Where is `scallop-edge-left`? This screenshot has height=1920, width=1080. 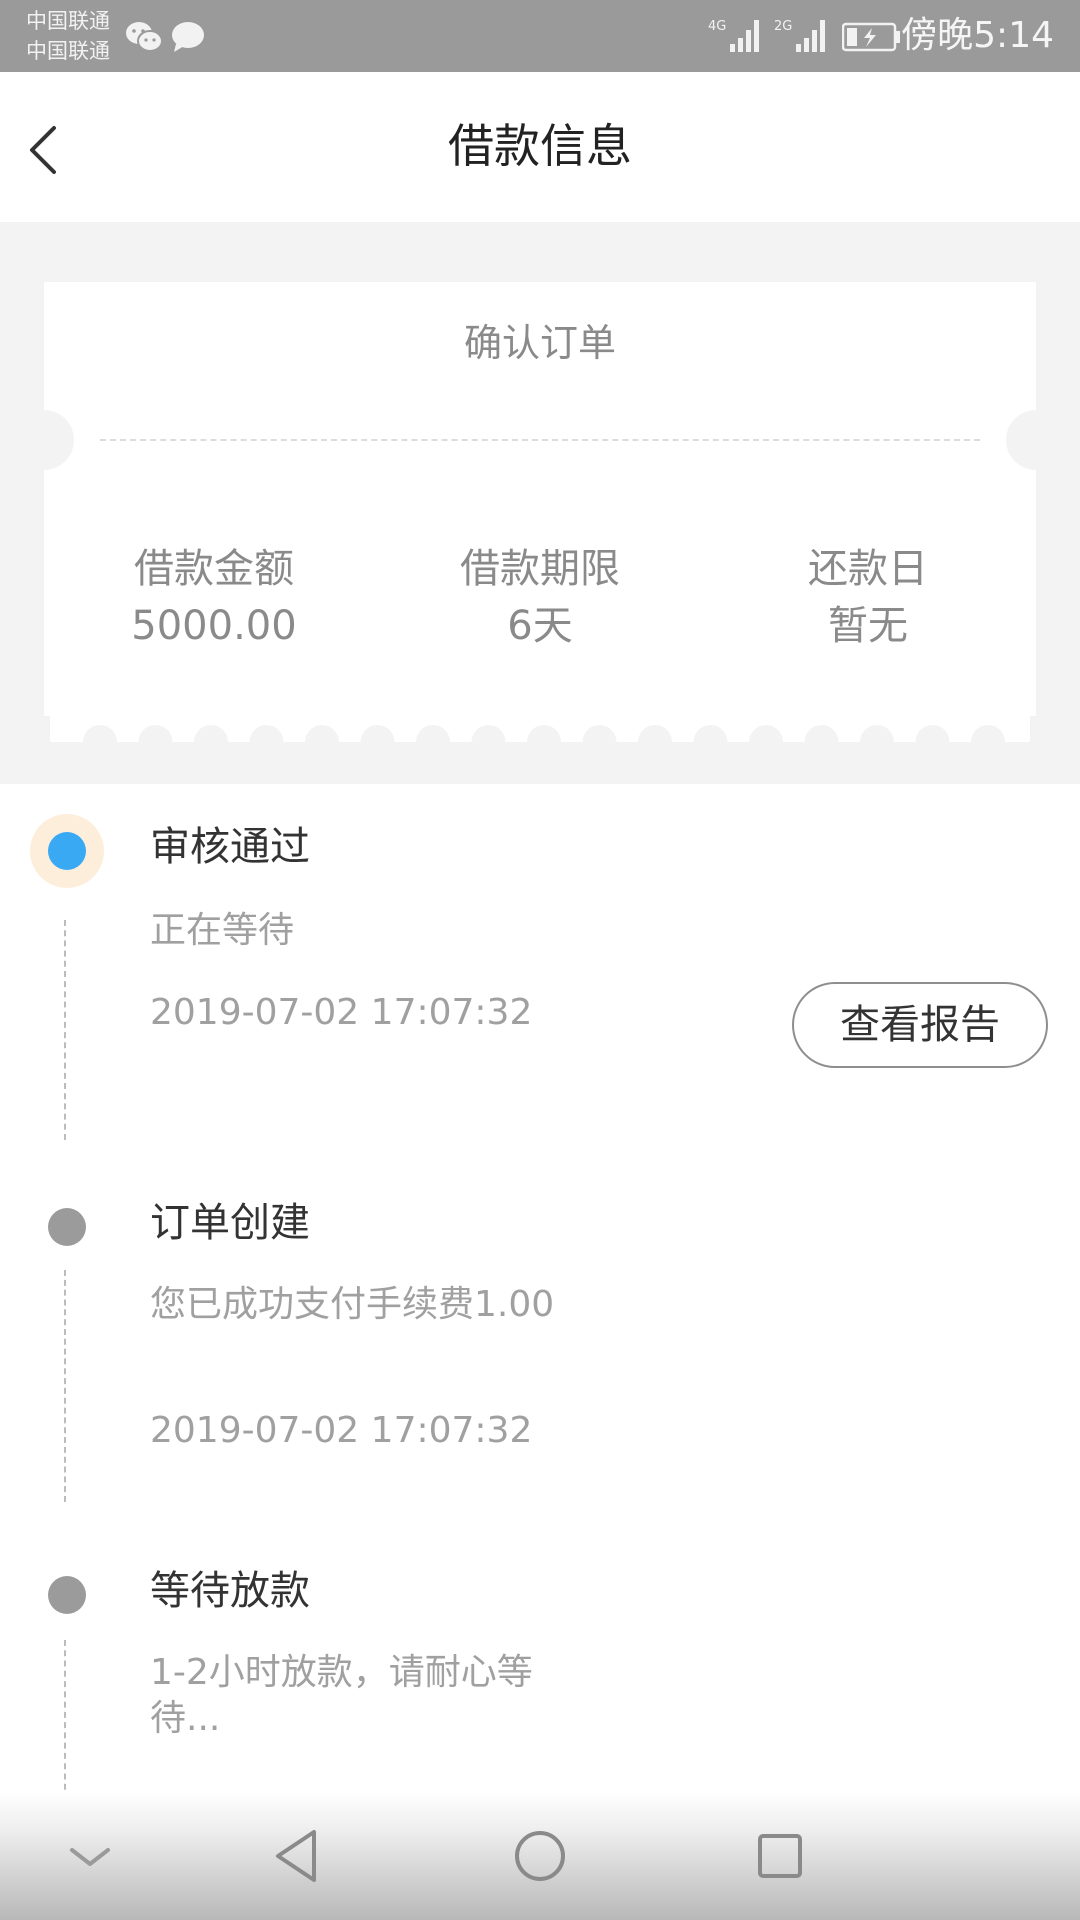 scallop-edge-left is located at coordinates (47, 729).